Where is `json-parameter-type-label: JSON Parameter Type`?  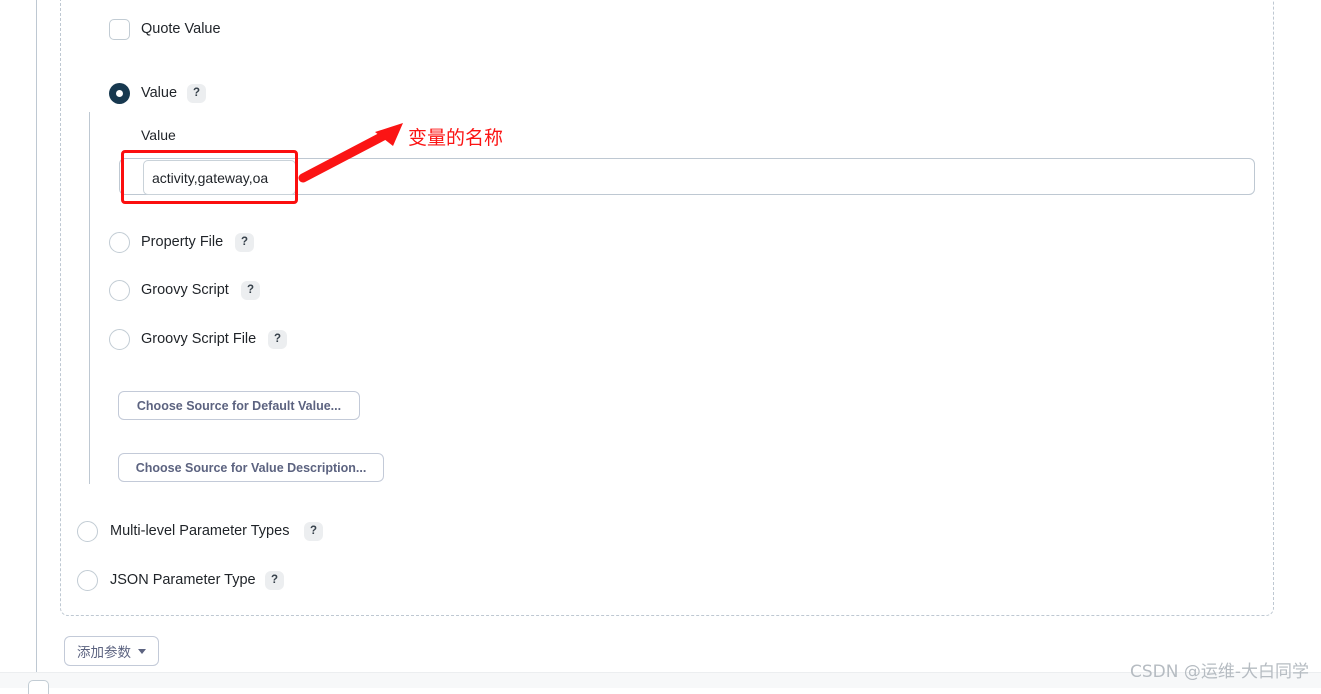
json-parameter-type-label: JSON Parameter Type is located at coordinates (183, 580).